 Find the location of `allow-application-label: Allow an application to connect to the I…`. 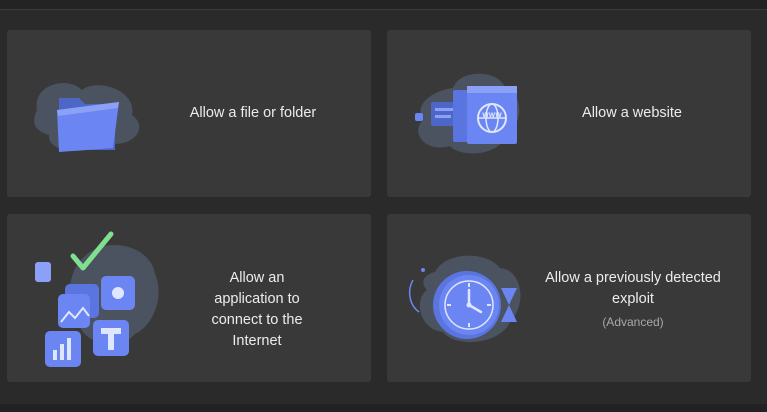

allow-application-label: Allow an application to connect to the I… is located at coordinates (257, 309).